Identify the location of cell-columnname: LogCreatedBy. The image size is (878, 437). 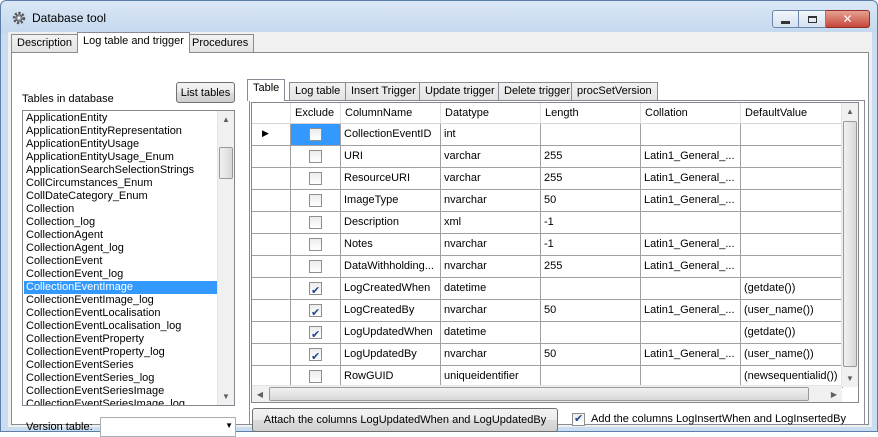
(391, 311).